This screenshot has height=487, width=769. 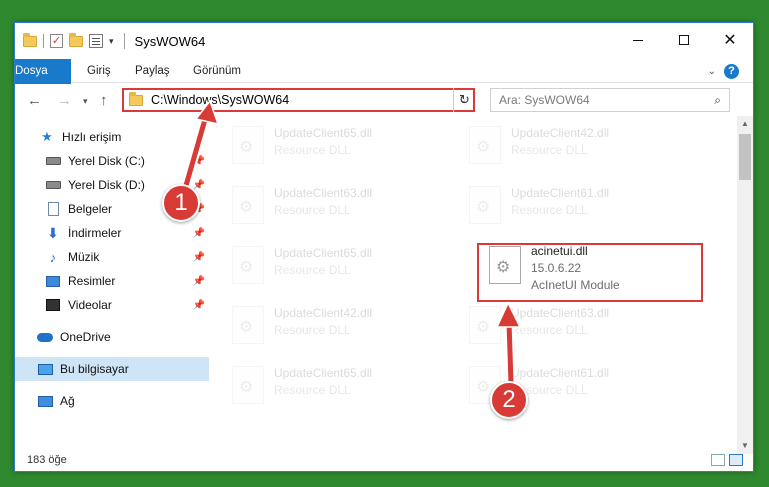 I want to click on scroll-up-icon: ▲, so click(x=745, y=124).